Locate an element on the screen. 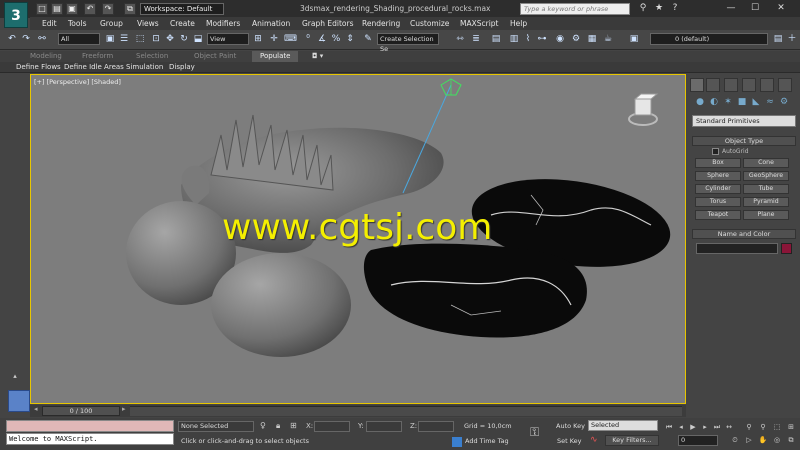 Image resolution: width=800 pixels, height=450 pixels. mirror-icon: ⇿ is located at coordinates (460, 39).